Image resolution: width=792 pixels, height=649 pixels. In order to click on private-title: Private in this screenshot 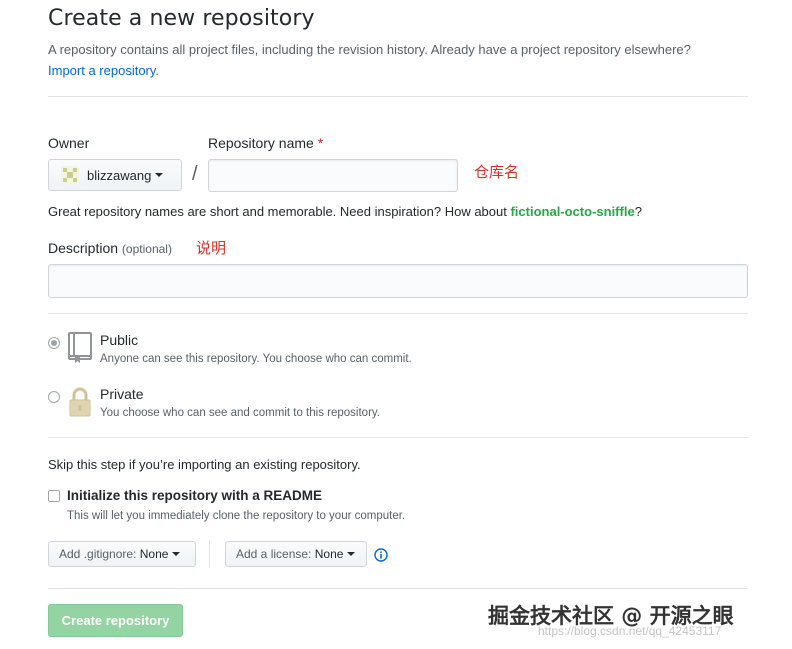, I will do `click(122, 394)`.